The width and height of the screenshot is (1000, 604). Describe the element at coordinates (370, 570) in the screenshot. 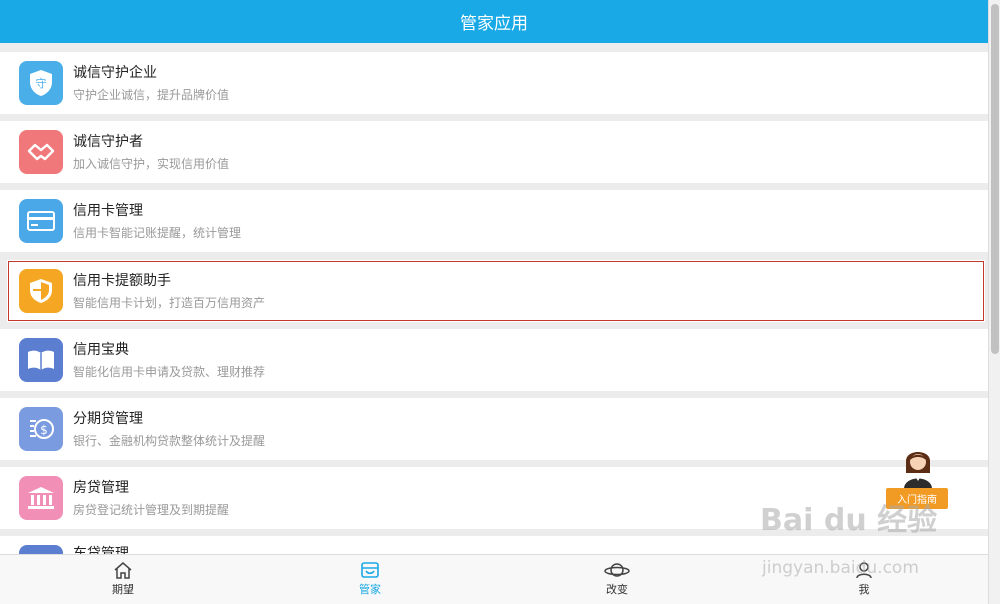

I see `basket-icon` at that location.